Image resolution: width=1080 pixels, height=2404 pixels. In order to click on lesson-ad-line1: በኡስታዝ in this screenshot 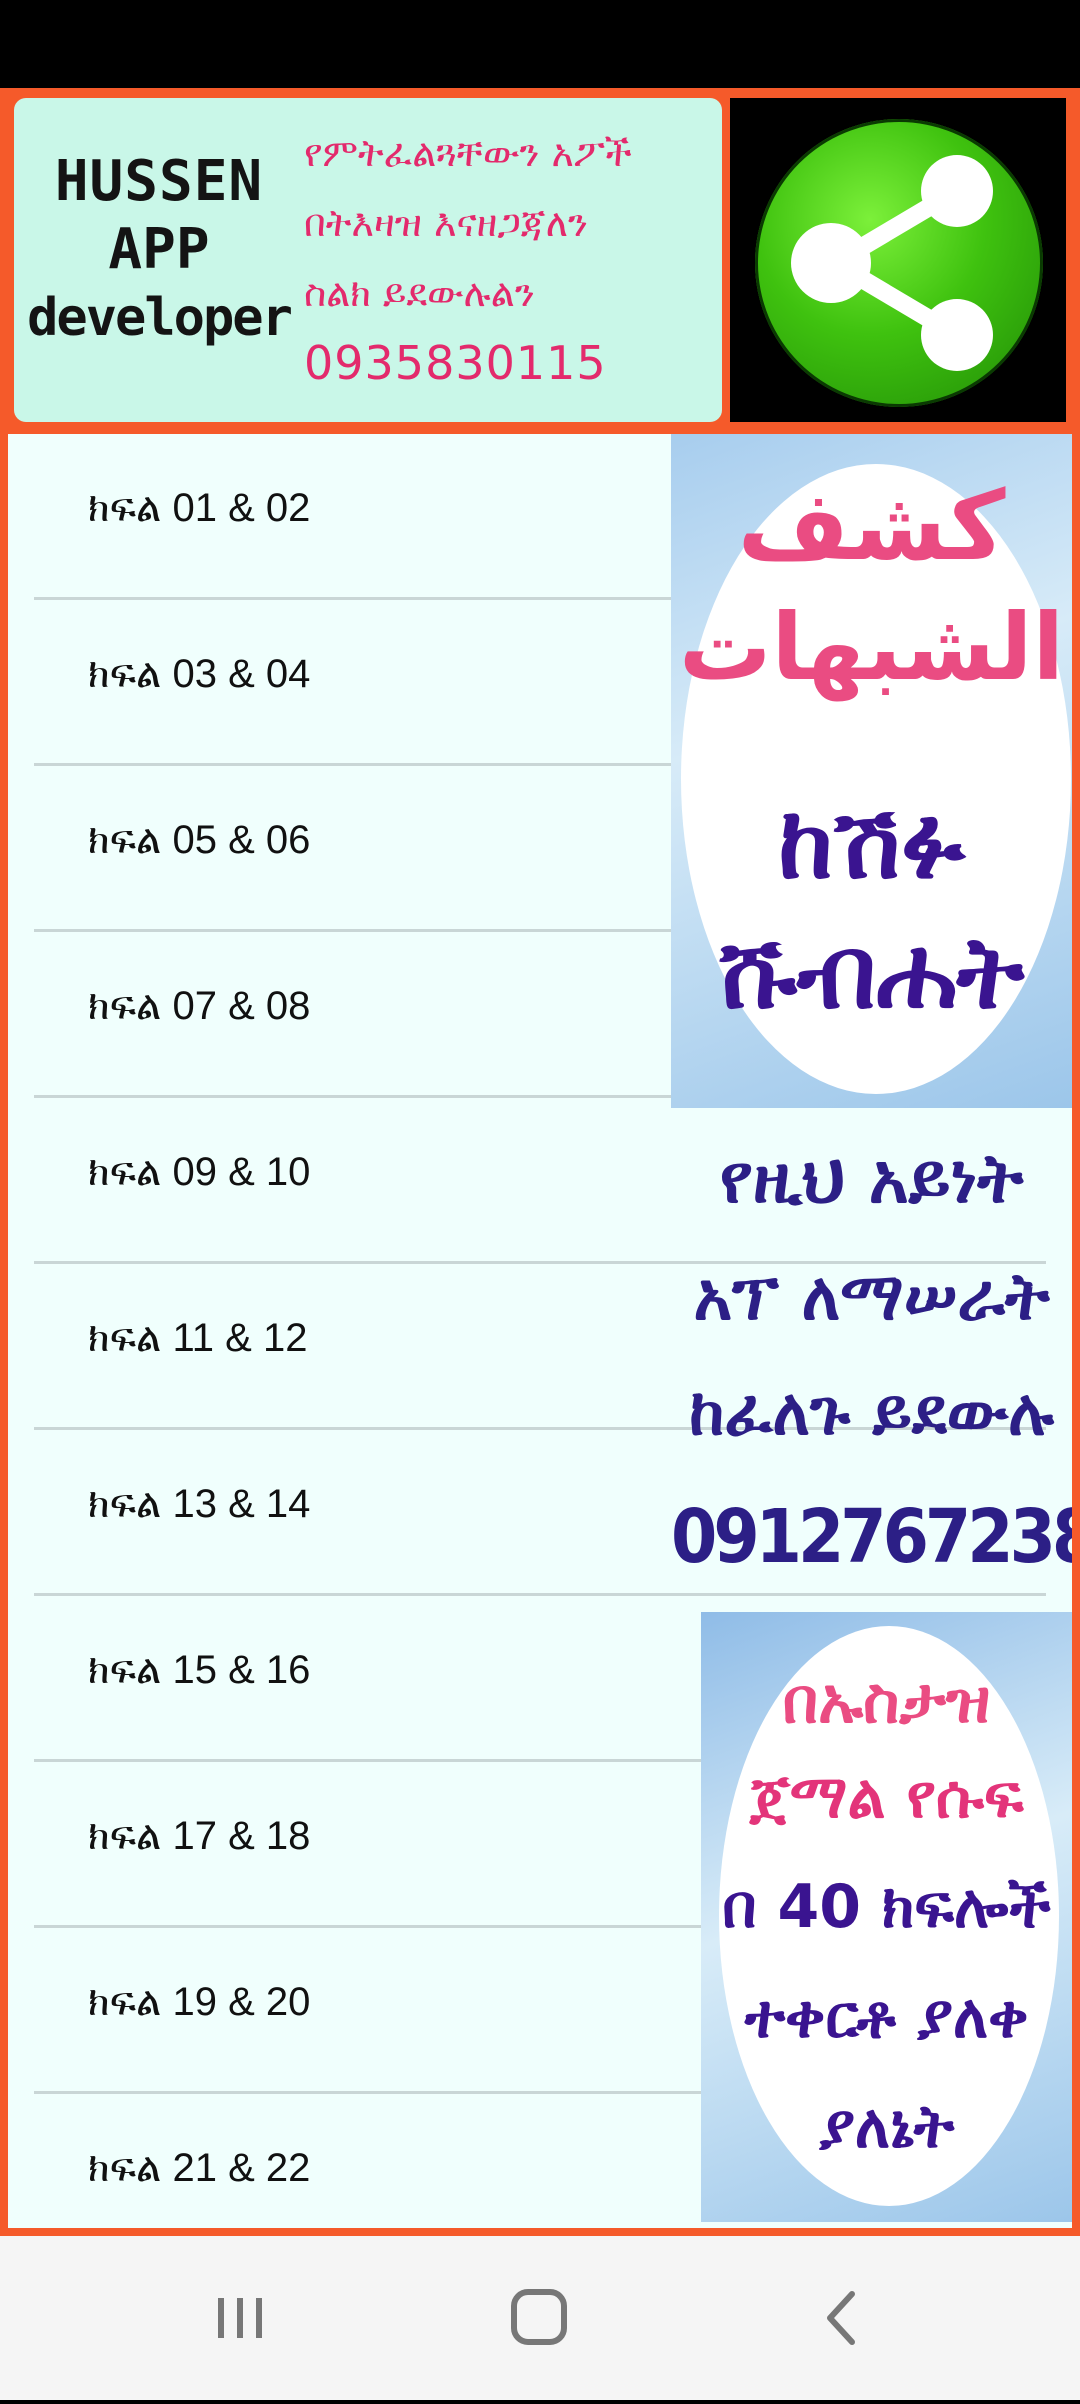, I will do `click(886, 1700)`.